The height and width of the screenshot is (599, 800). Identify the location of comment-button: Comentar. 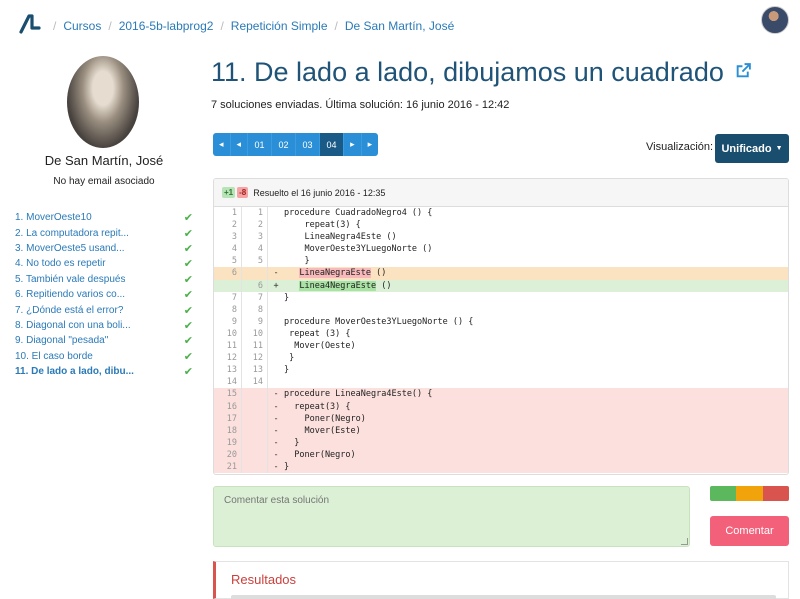
(749, 531).